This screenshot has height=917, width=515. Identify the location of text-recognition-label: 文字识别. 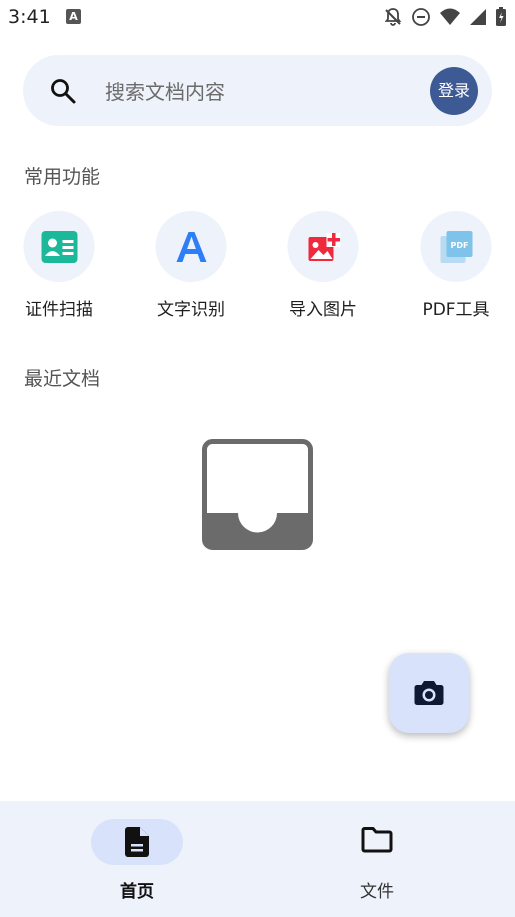
(191, 310).